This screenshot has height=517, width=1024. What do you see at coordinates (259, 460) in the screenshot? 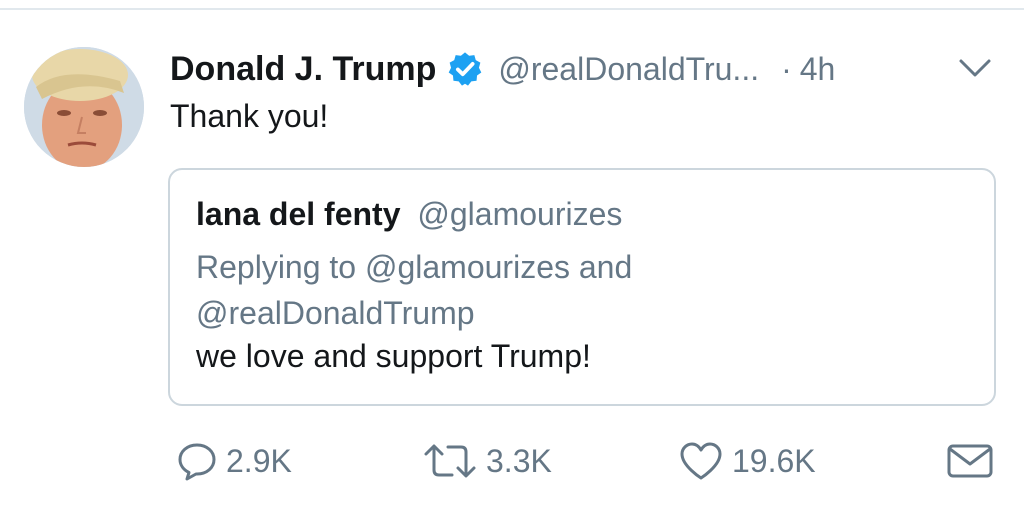
I see `reply-count: 2.9K` at bounding box center [259, 460].